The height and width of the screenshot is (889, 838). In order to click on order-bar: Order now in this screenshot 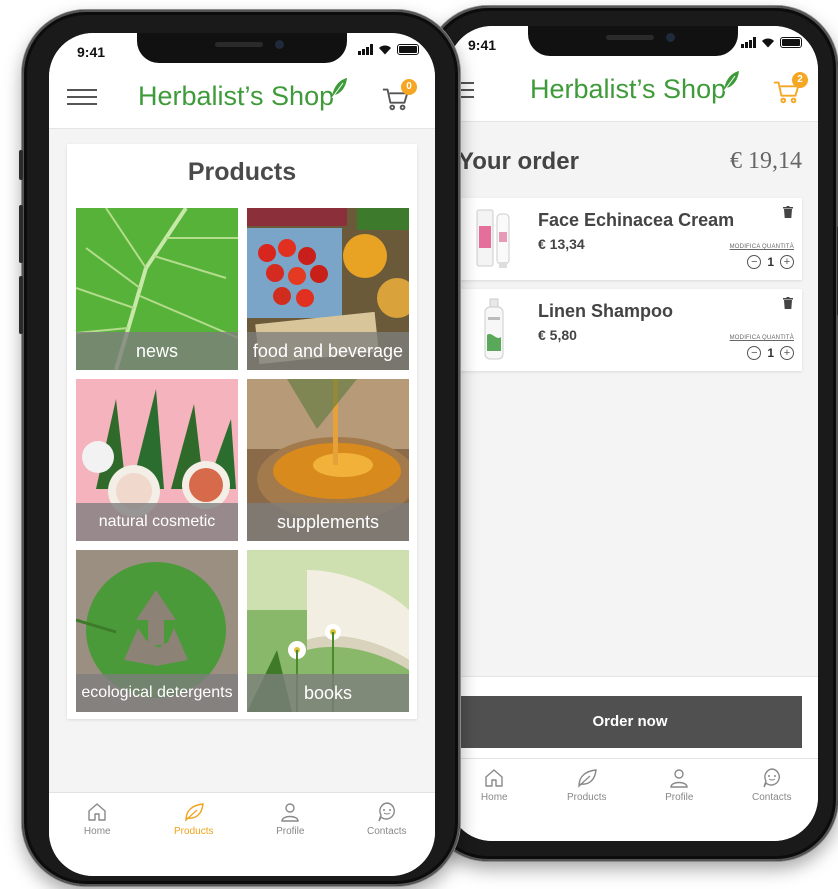, I will do `click(633, 717)`.